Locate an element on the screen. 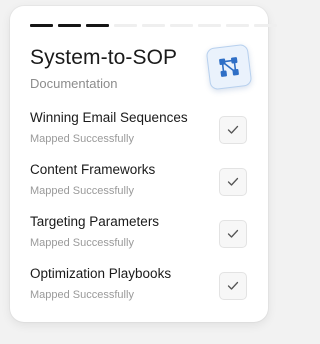  list-item: Content Frameworks Mapped Successfully is located at coordinates (140, 184).